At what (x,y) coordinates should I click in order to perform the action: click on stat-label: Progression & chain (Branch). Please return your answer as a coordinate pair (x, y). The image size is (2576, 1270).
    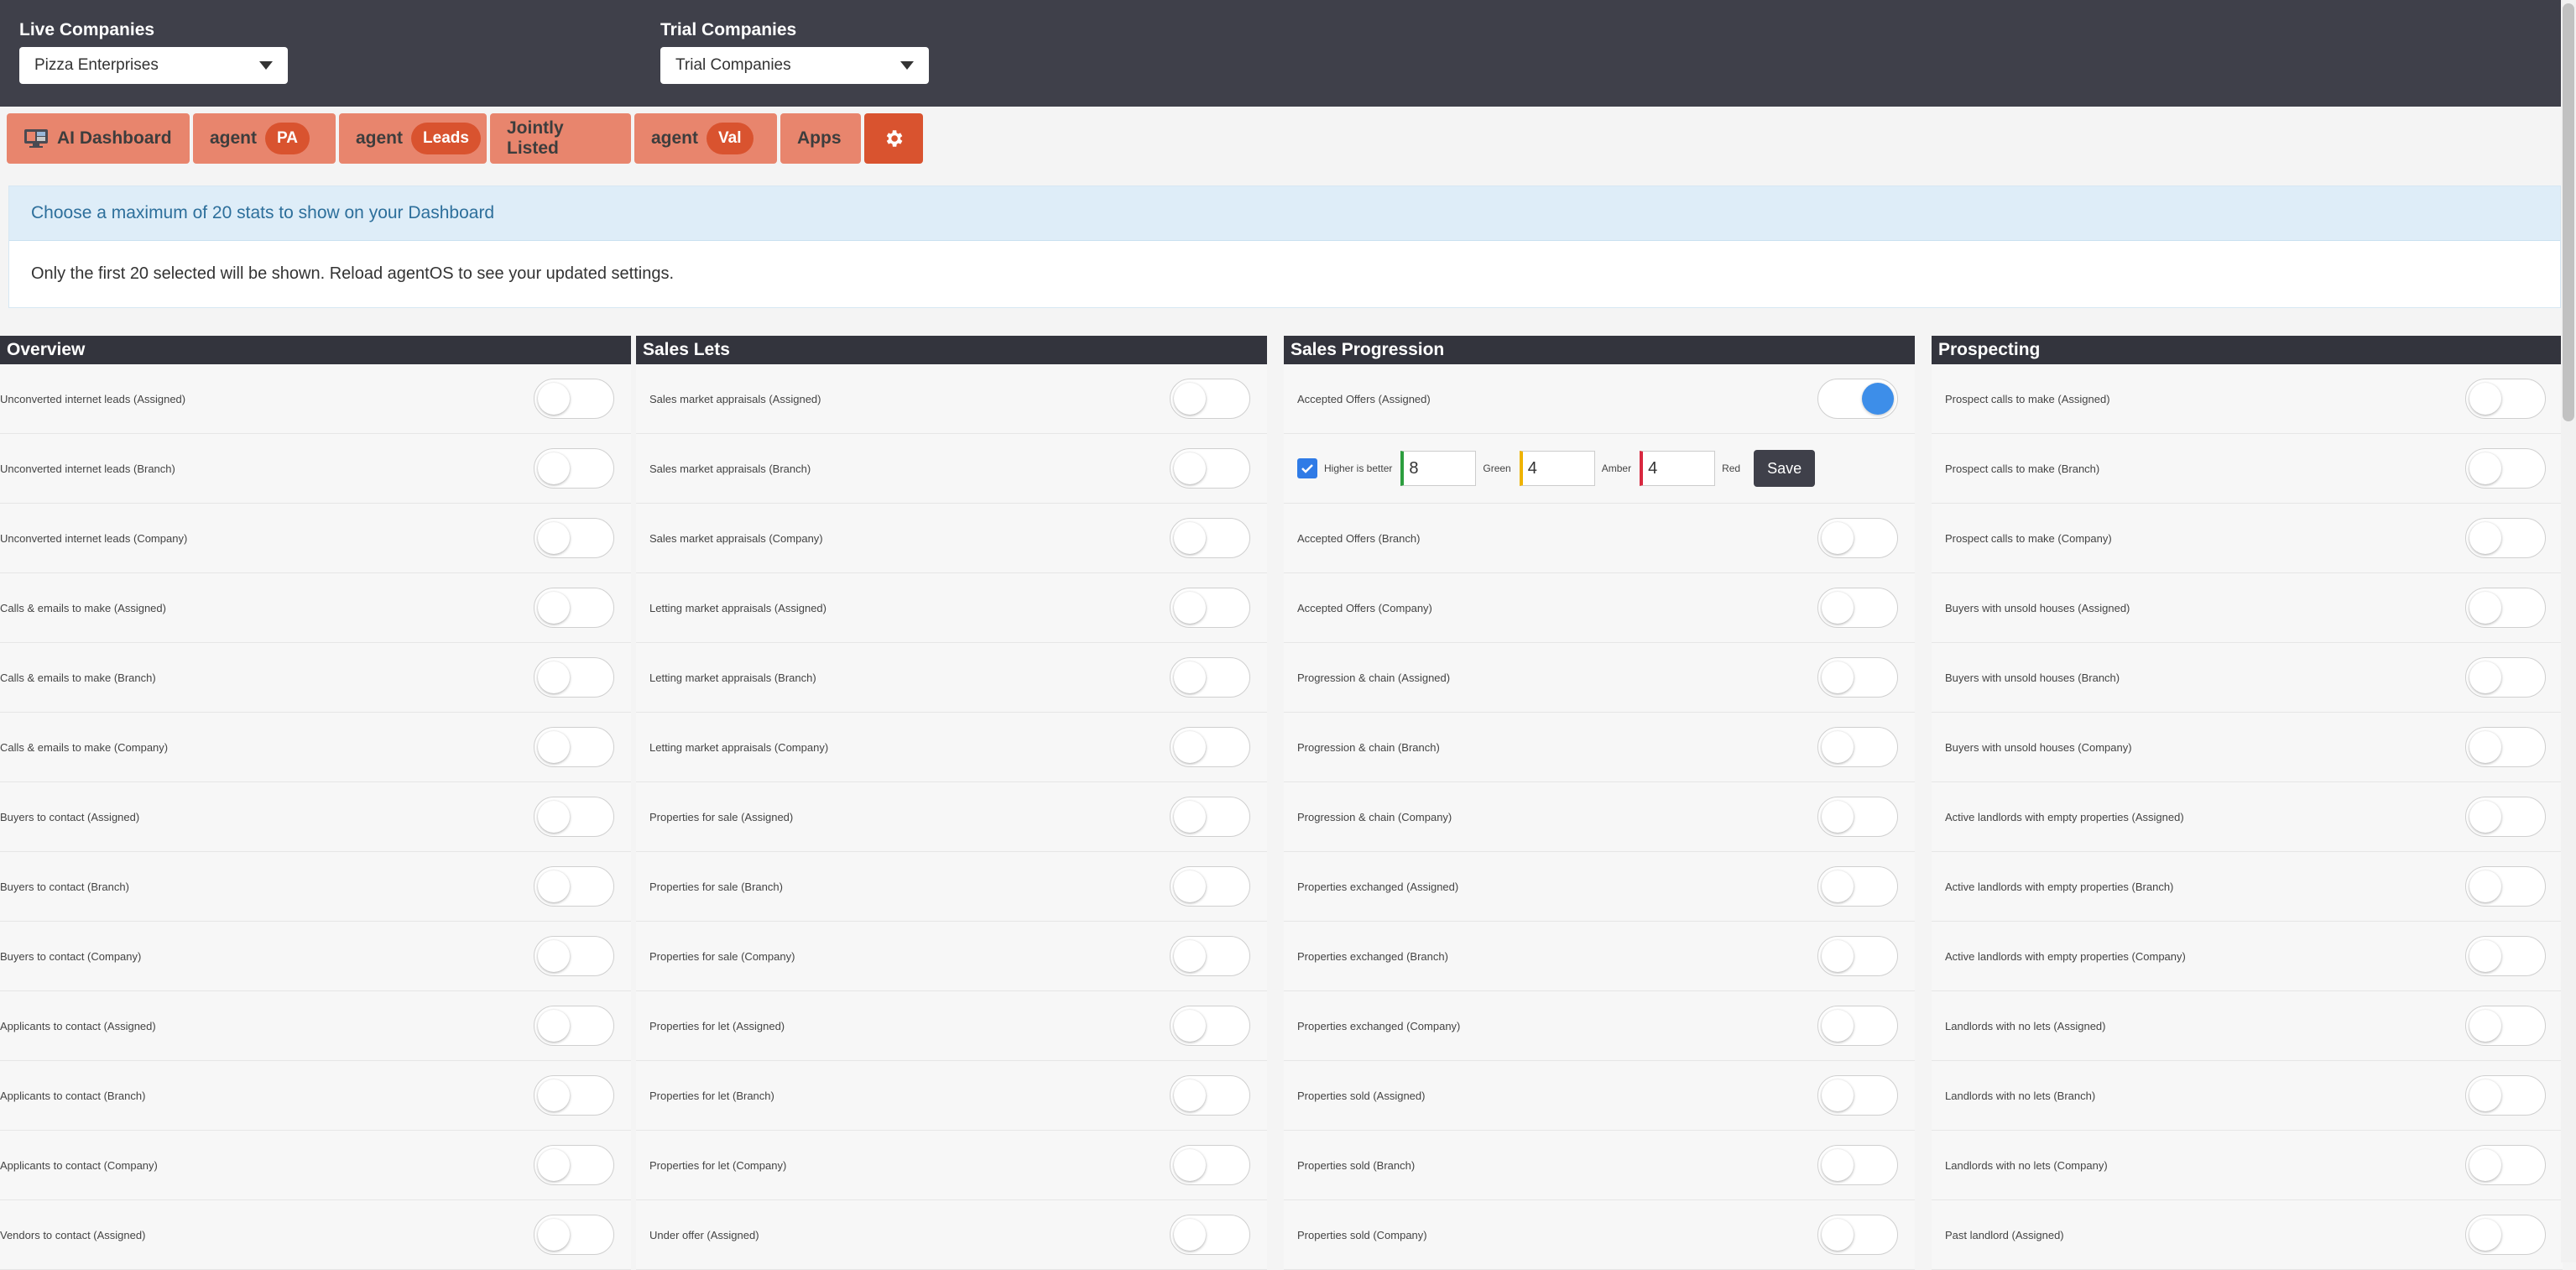
    Looking at the image, I should click on (1368, 747).